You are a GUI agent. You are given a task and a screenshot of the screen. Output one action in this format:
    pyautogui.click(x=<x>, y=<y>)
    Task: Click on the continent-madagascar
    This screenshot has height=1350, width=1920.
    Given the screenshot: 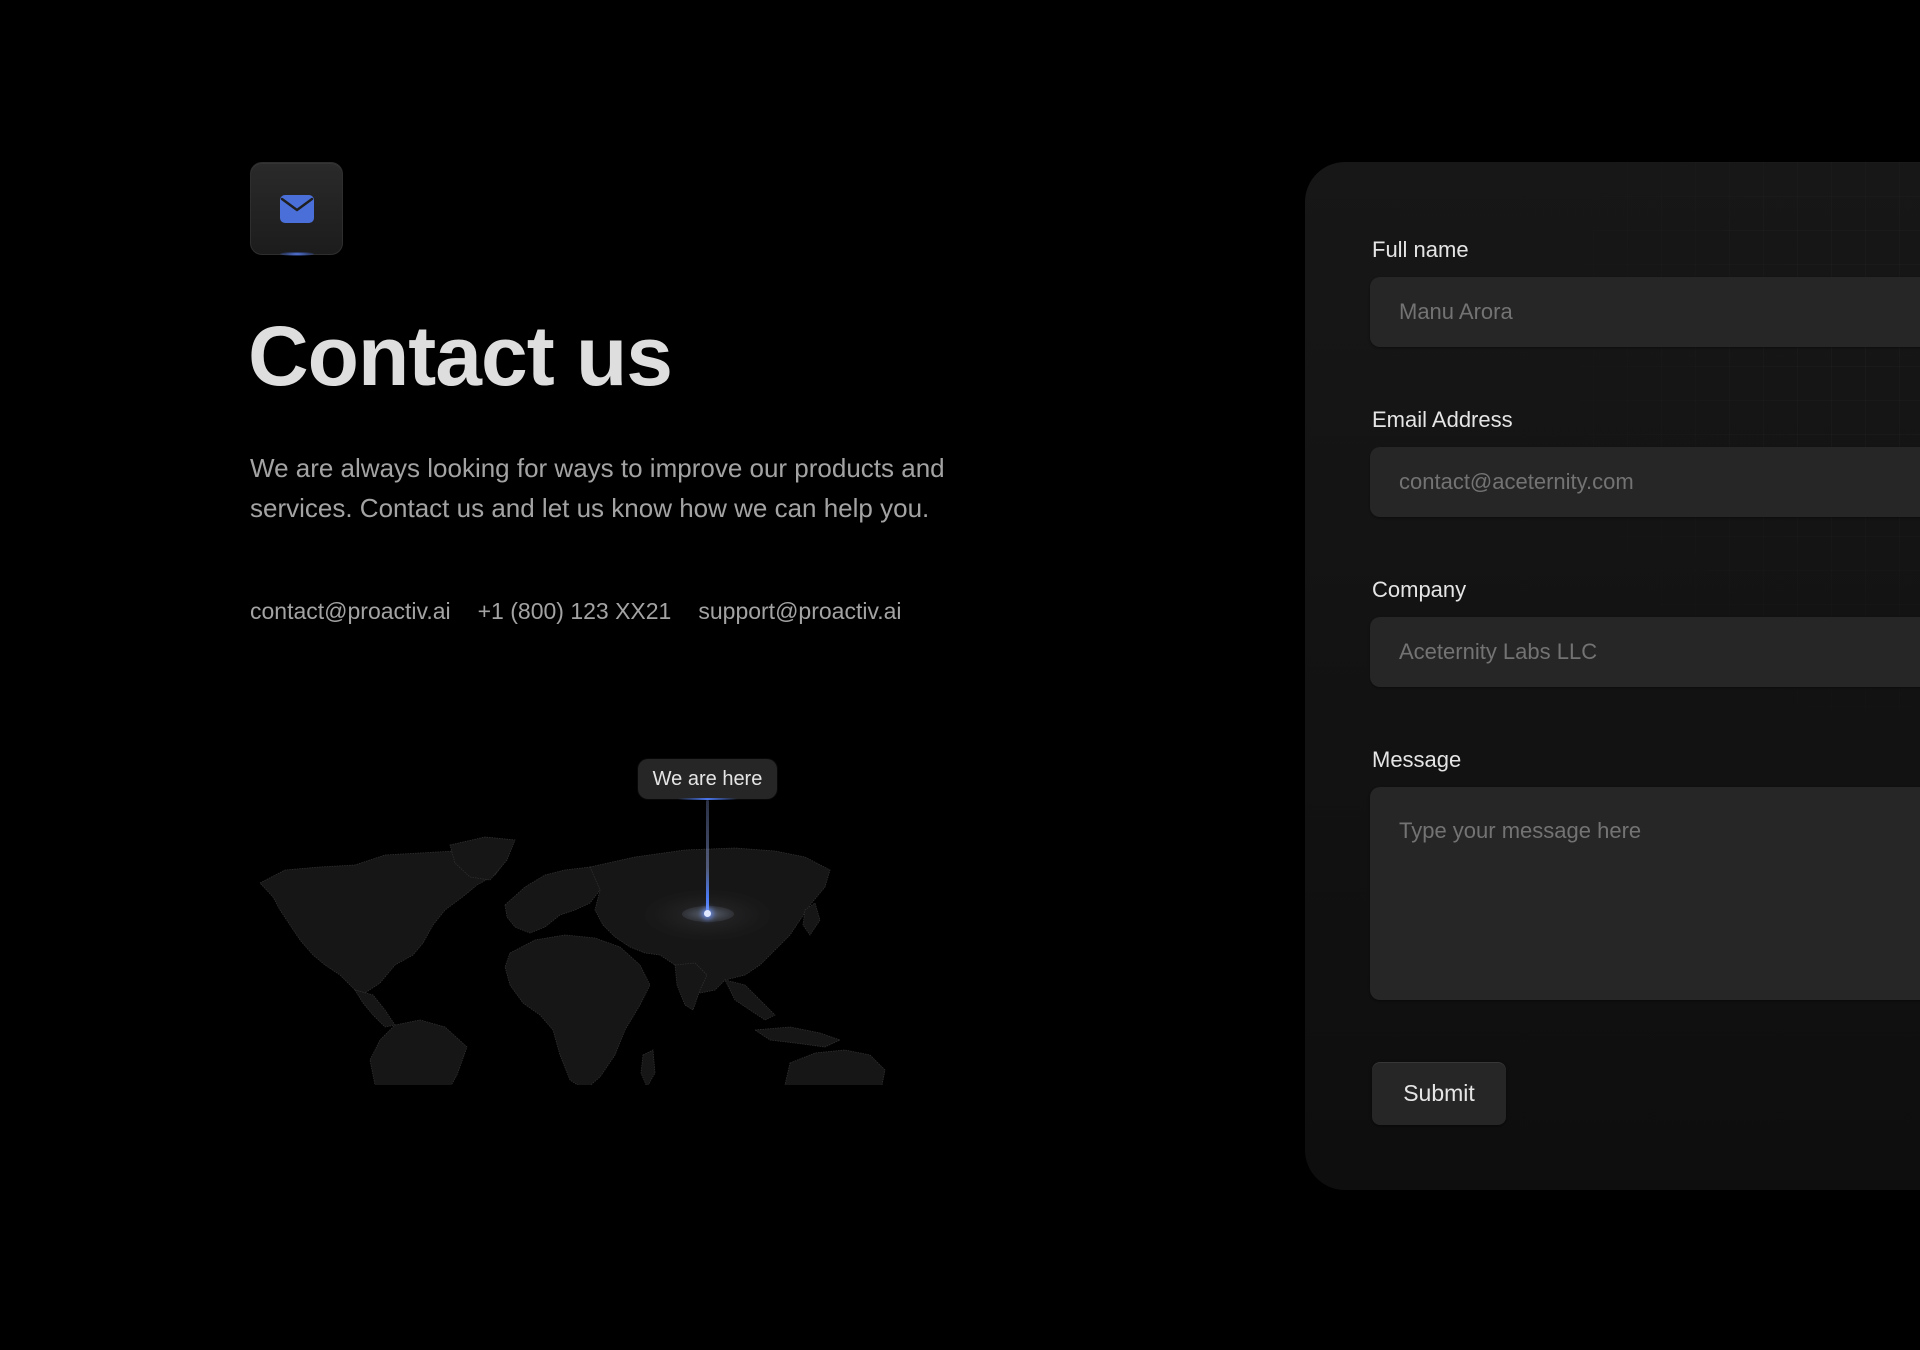 What is the action you would take?
    pyautogui.click(x=648, y=1068)
    